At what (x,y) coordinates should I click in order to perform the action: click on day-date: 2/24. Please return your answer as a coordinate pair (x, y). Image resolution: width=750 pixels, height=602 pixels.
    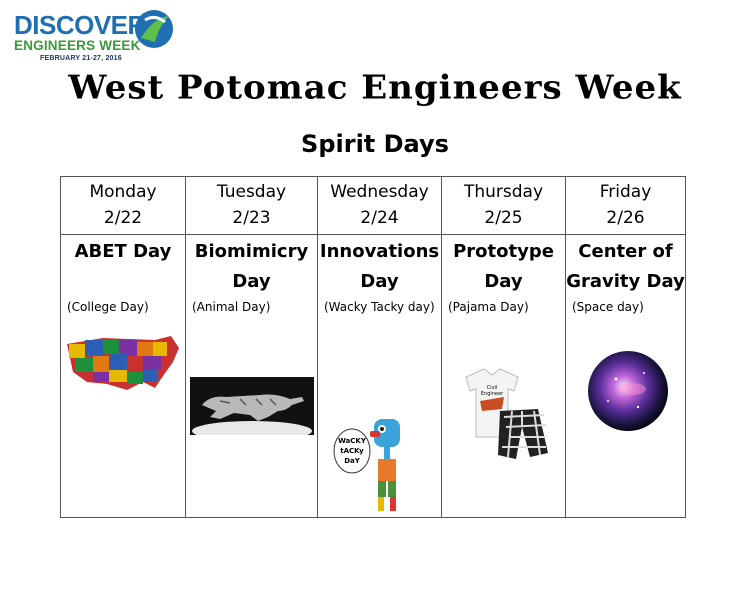
    Looking at the image, I should click on (379, 218).